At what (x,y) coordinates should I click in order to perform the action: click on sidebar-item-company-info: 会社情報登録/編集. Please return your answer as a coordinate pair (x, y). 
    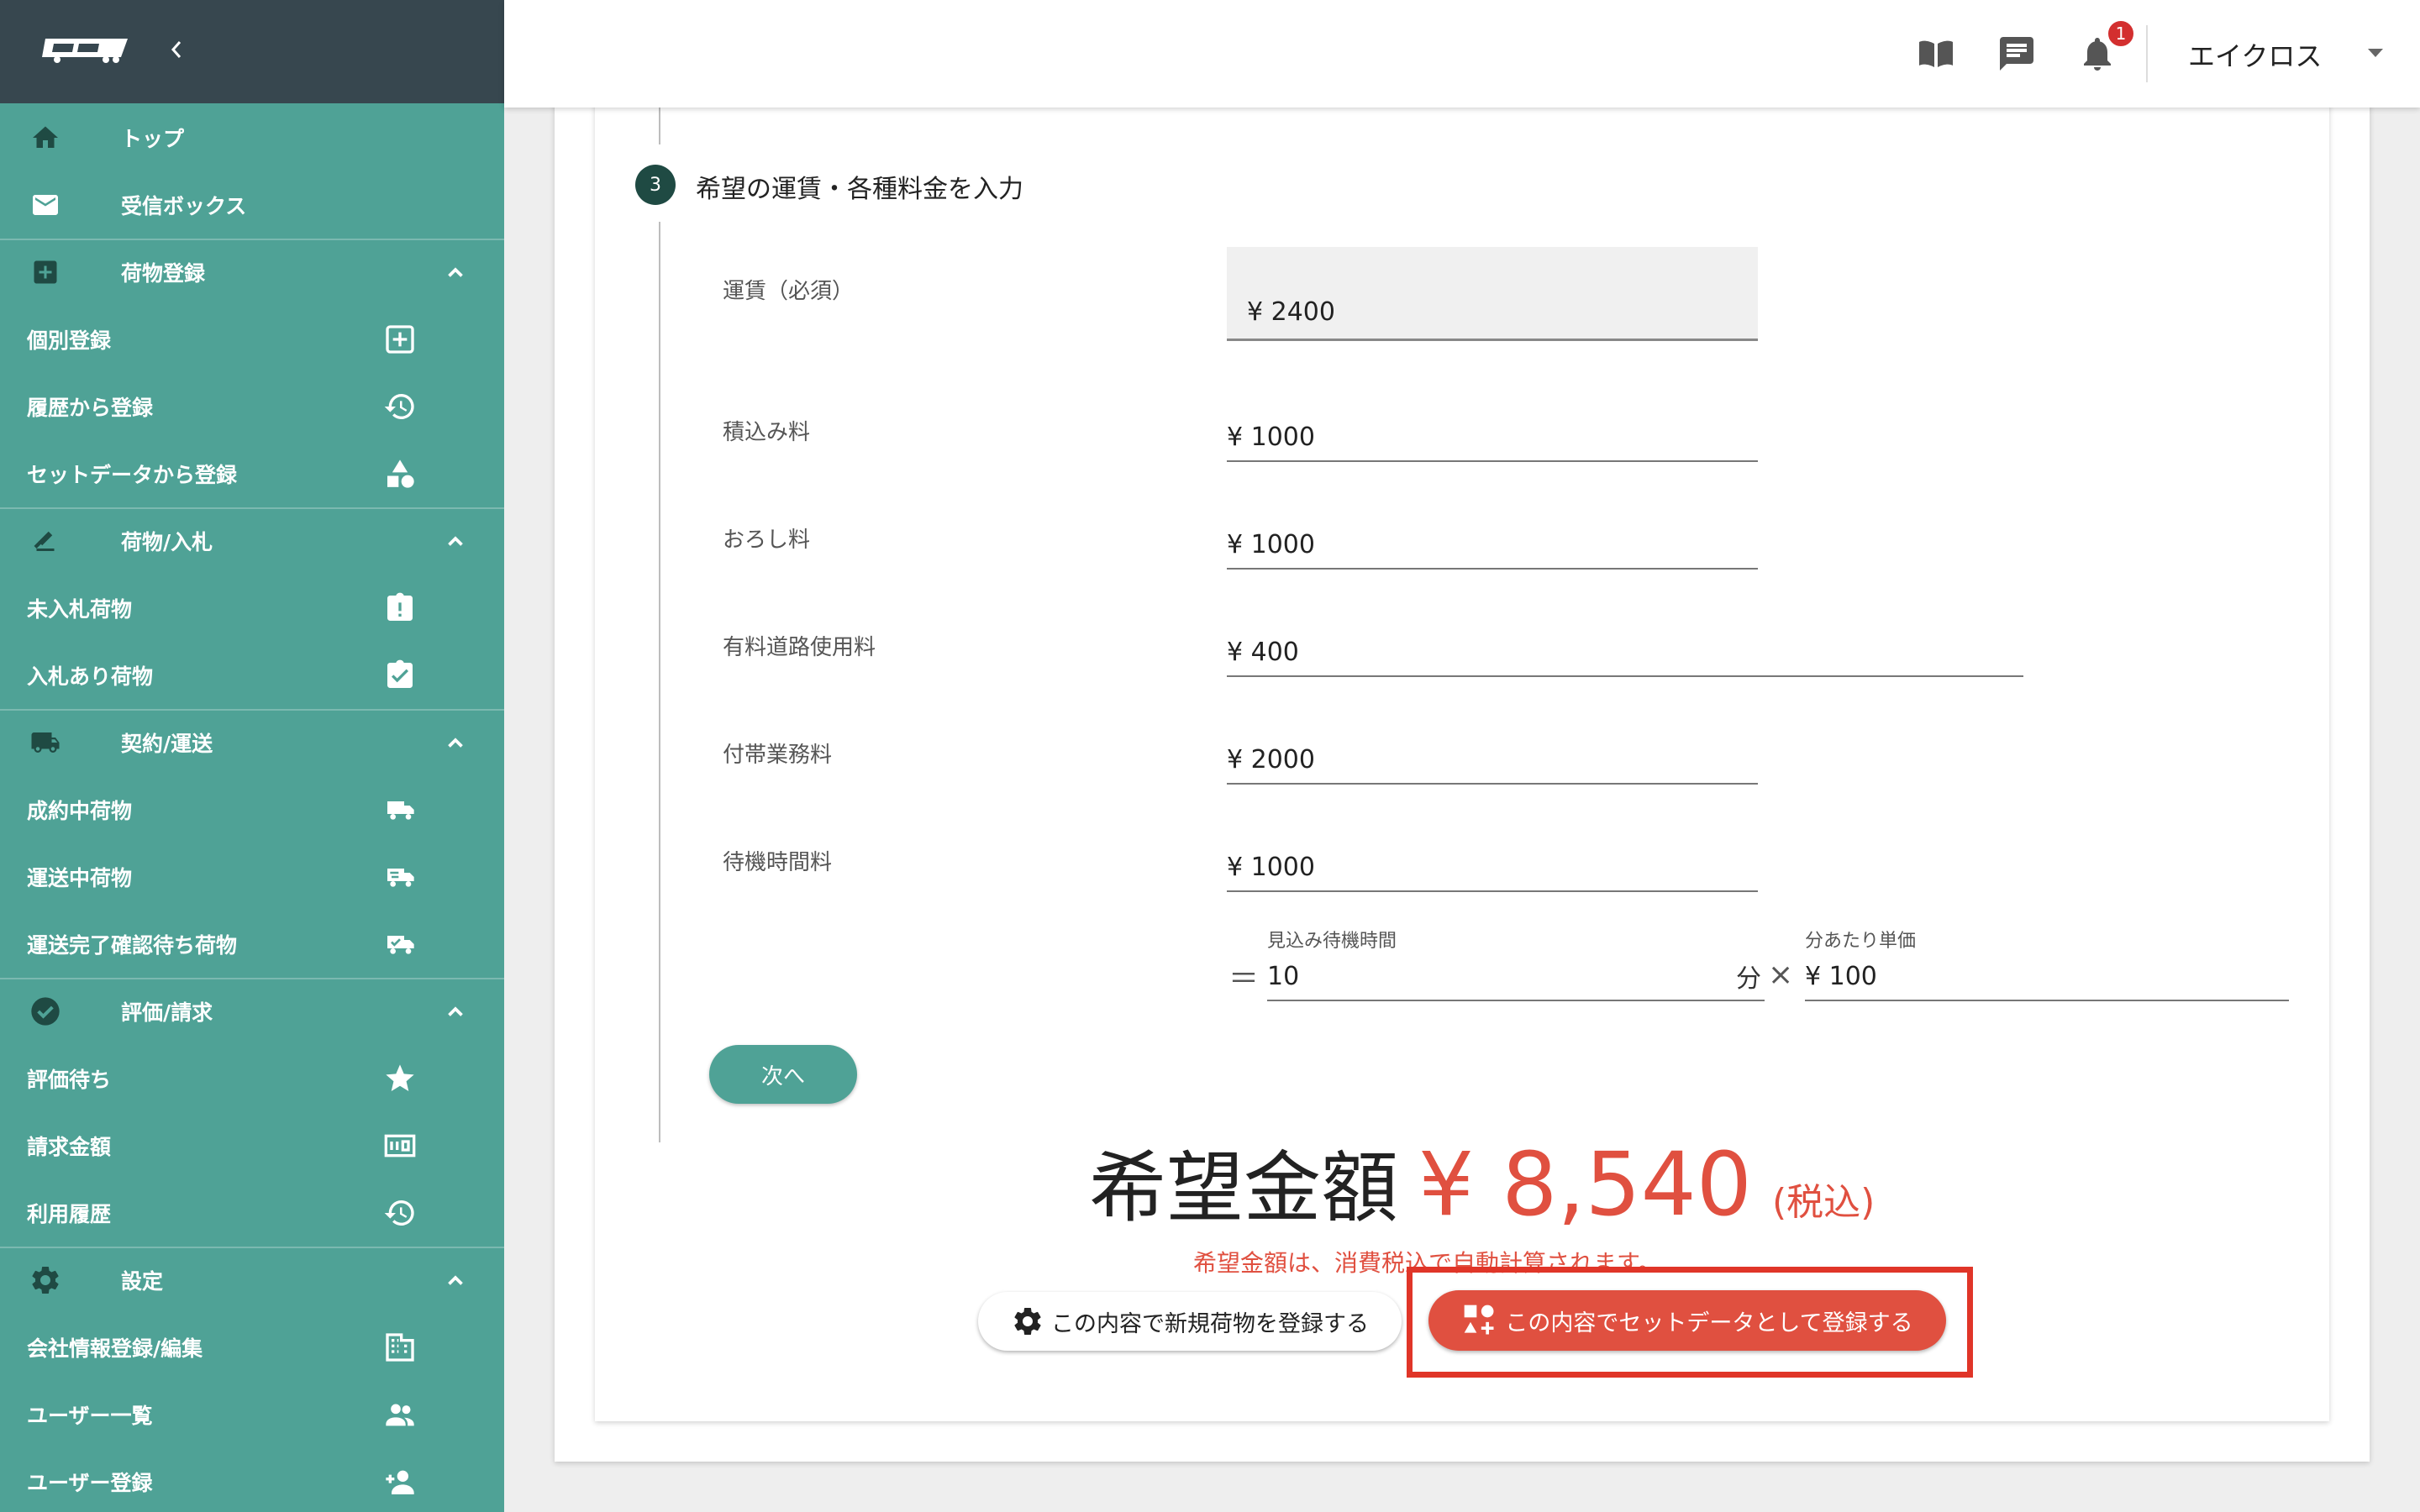
    Looking at the image, I should click on (252, 1347).